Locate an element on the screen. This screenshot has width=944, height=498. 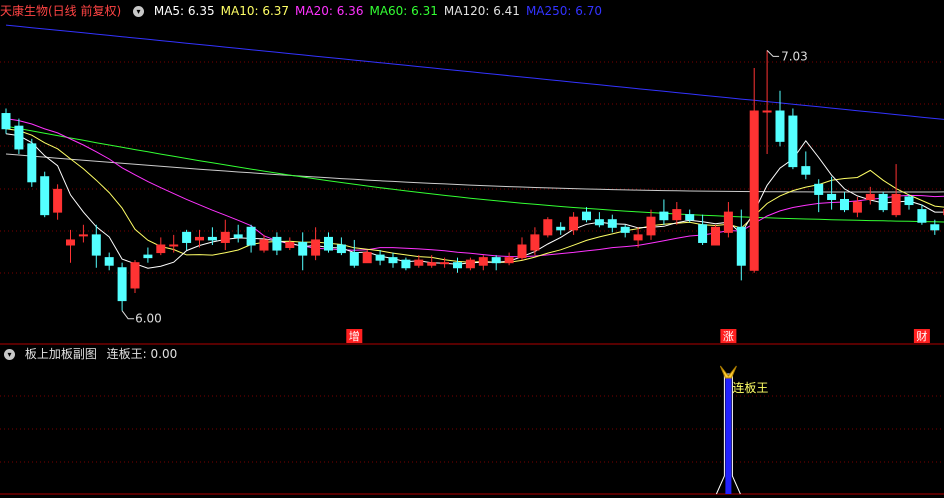
low-annotation-label: 6.00 is located at coordinates (148, 319).